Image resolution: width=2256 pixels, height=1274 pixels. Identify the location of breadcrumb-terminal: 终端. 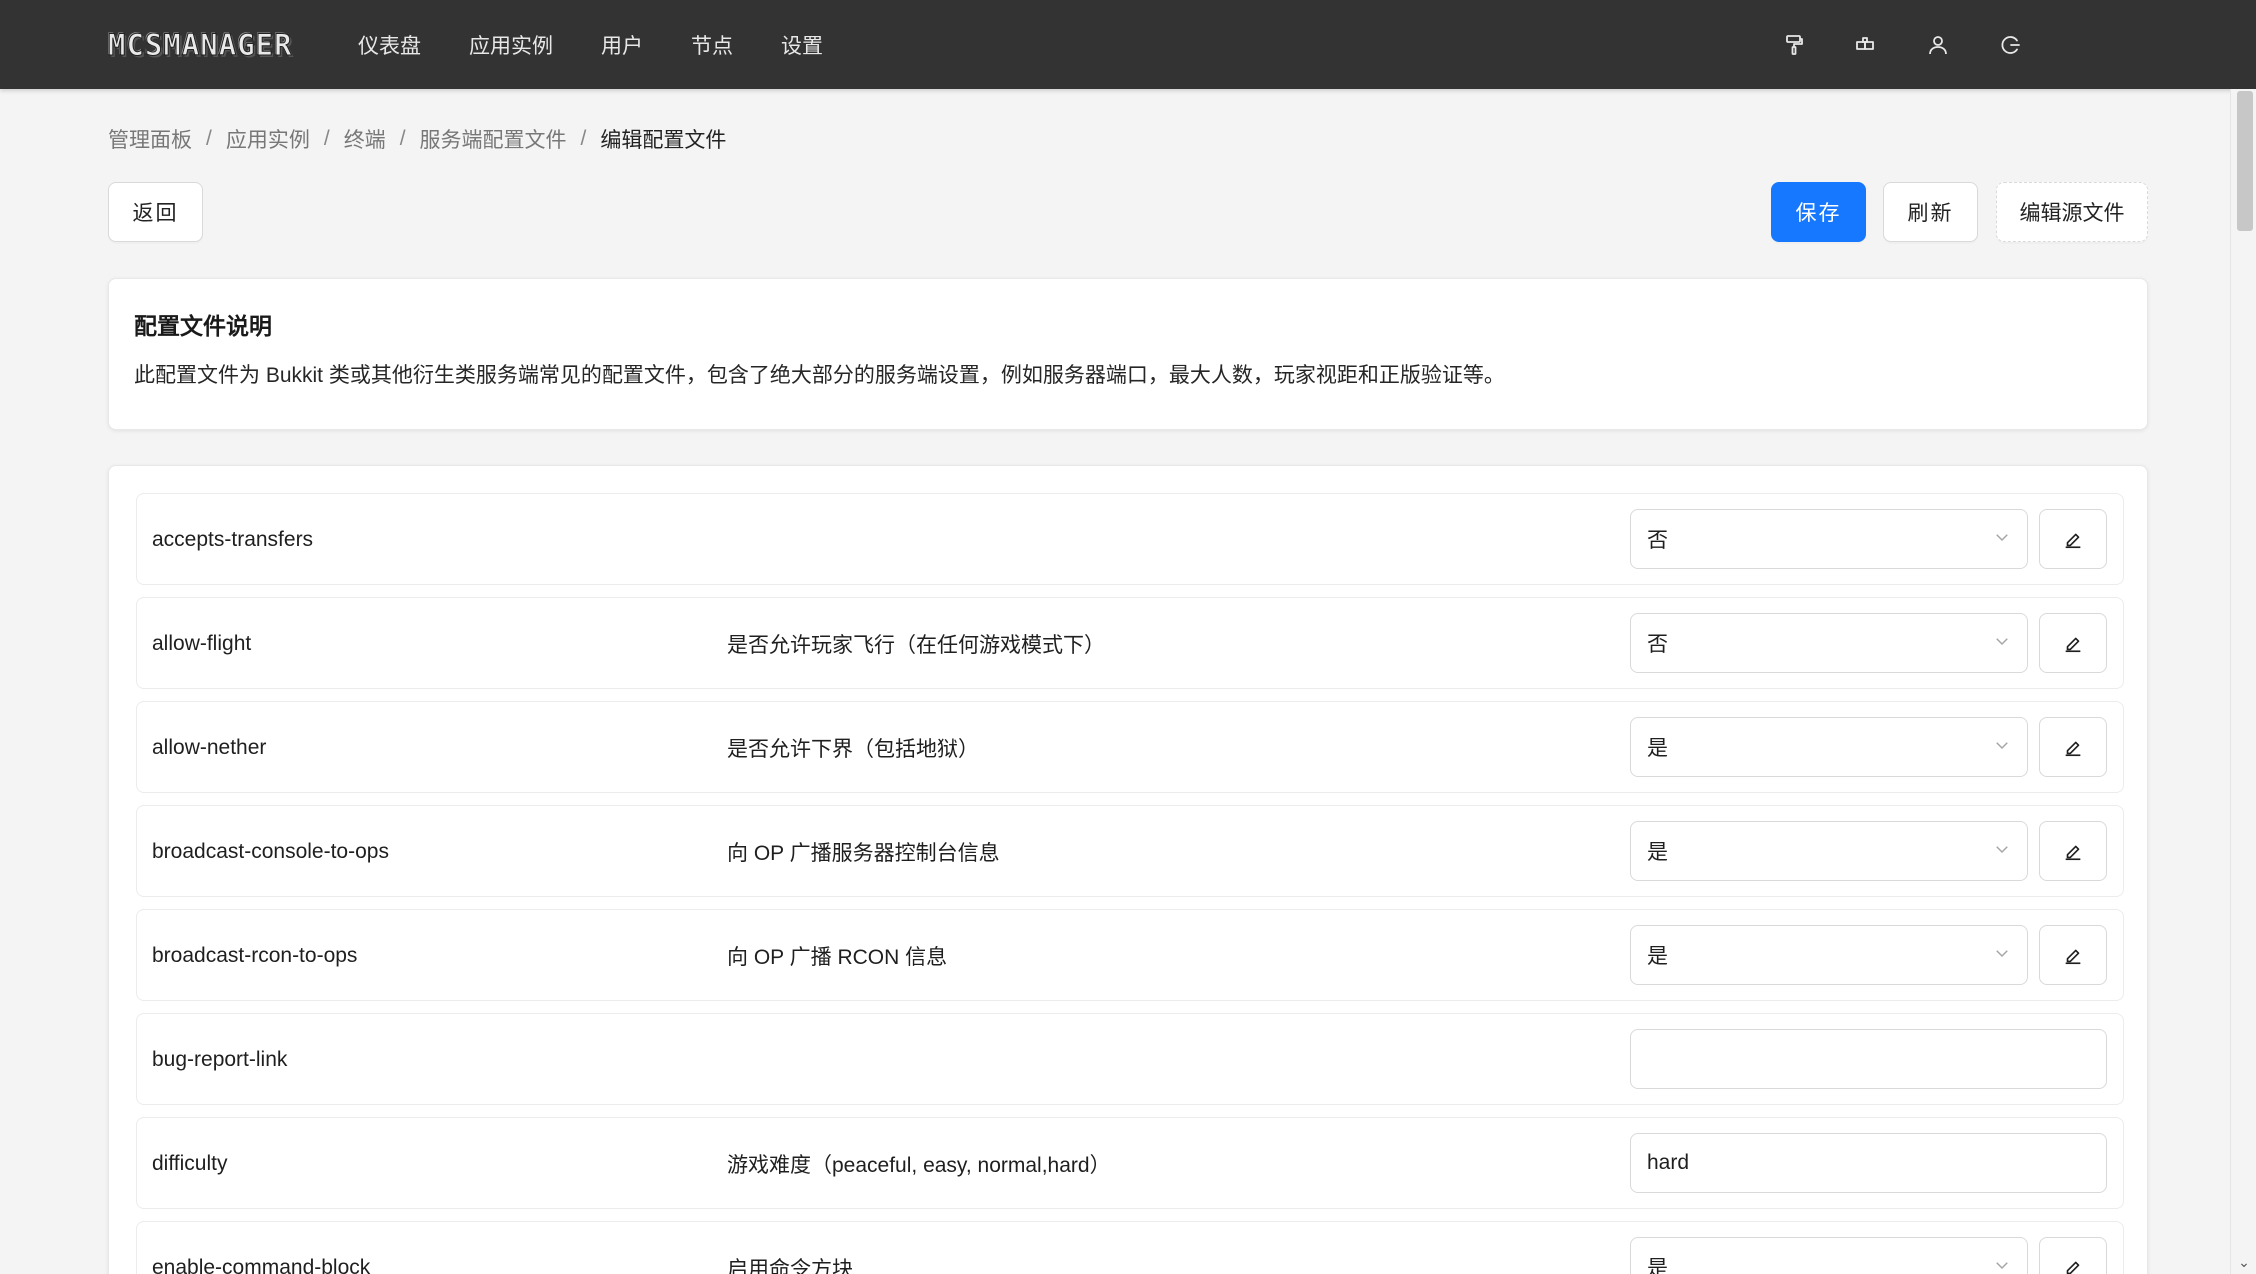
(365, 139).